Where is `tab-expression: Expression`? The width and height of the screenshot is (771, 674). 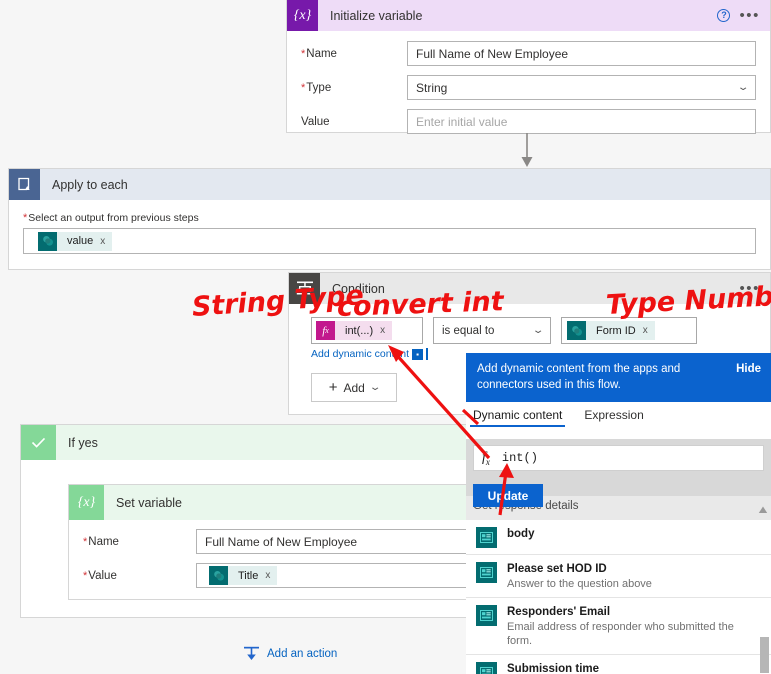 tab-expression: Expression is located at coordinates (613, 417).